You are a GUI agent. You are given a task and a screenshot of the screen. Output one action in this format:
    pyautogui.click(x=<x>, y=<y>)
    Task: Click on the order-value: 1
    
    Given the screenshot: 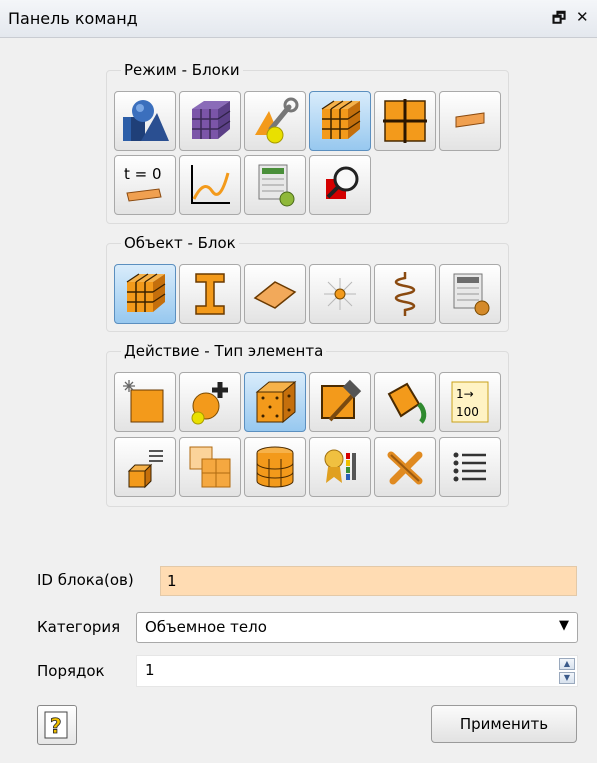 What is the action you would take?
    pyautogui.click(x=150, y=670)
    